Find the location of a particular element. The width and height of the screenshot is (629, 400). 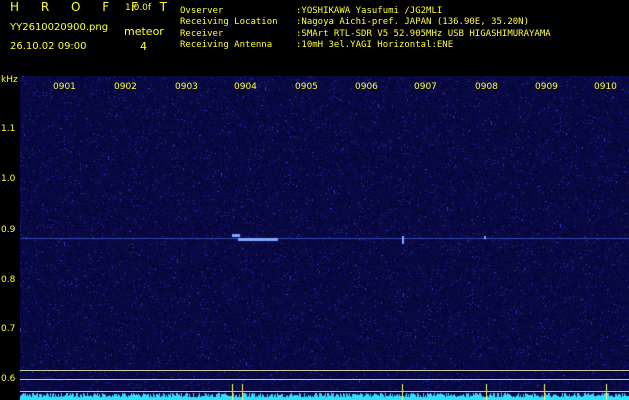

x-tick-0905: 0905 is located at coordinates (306, 87).